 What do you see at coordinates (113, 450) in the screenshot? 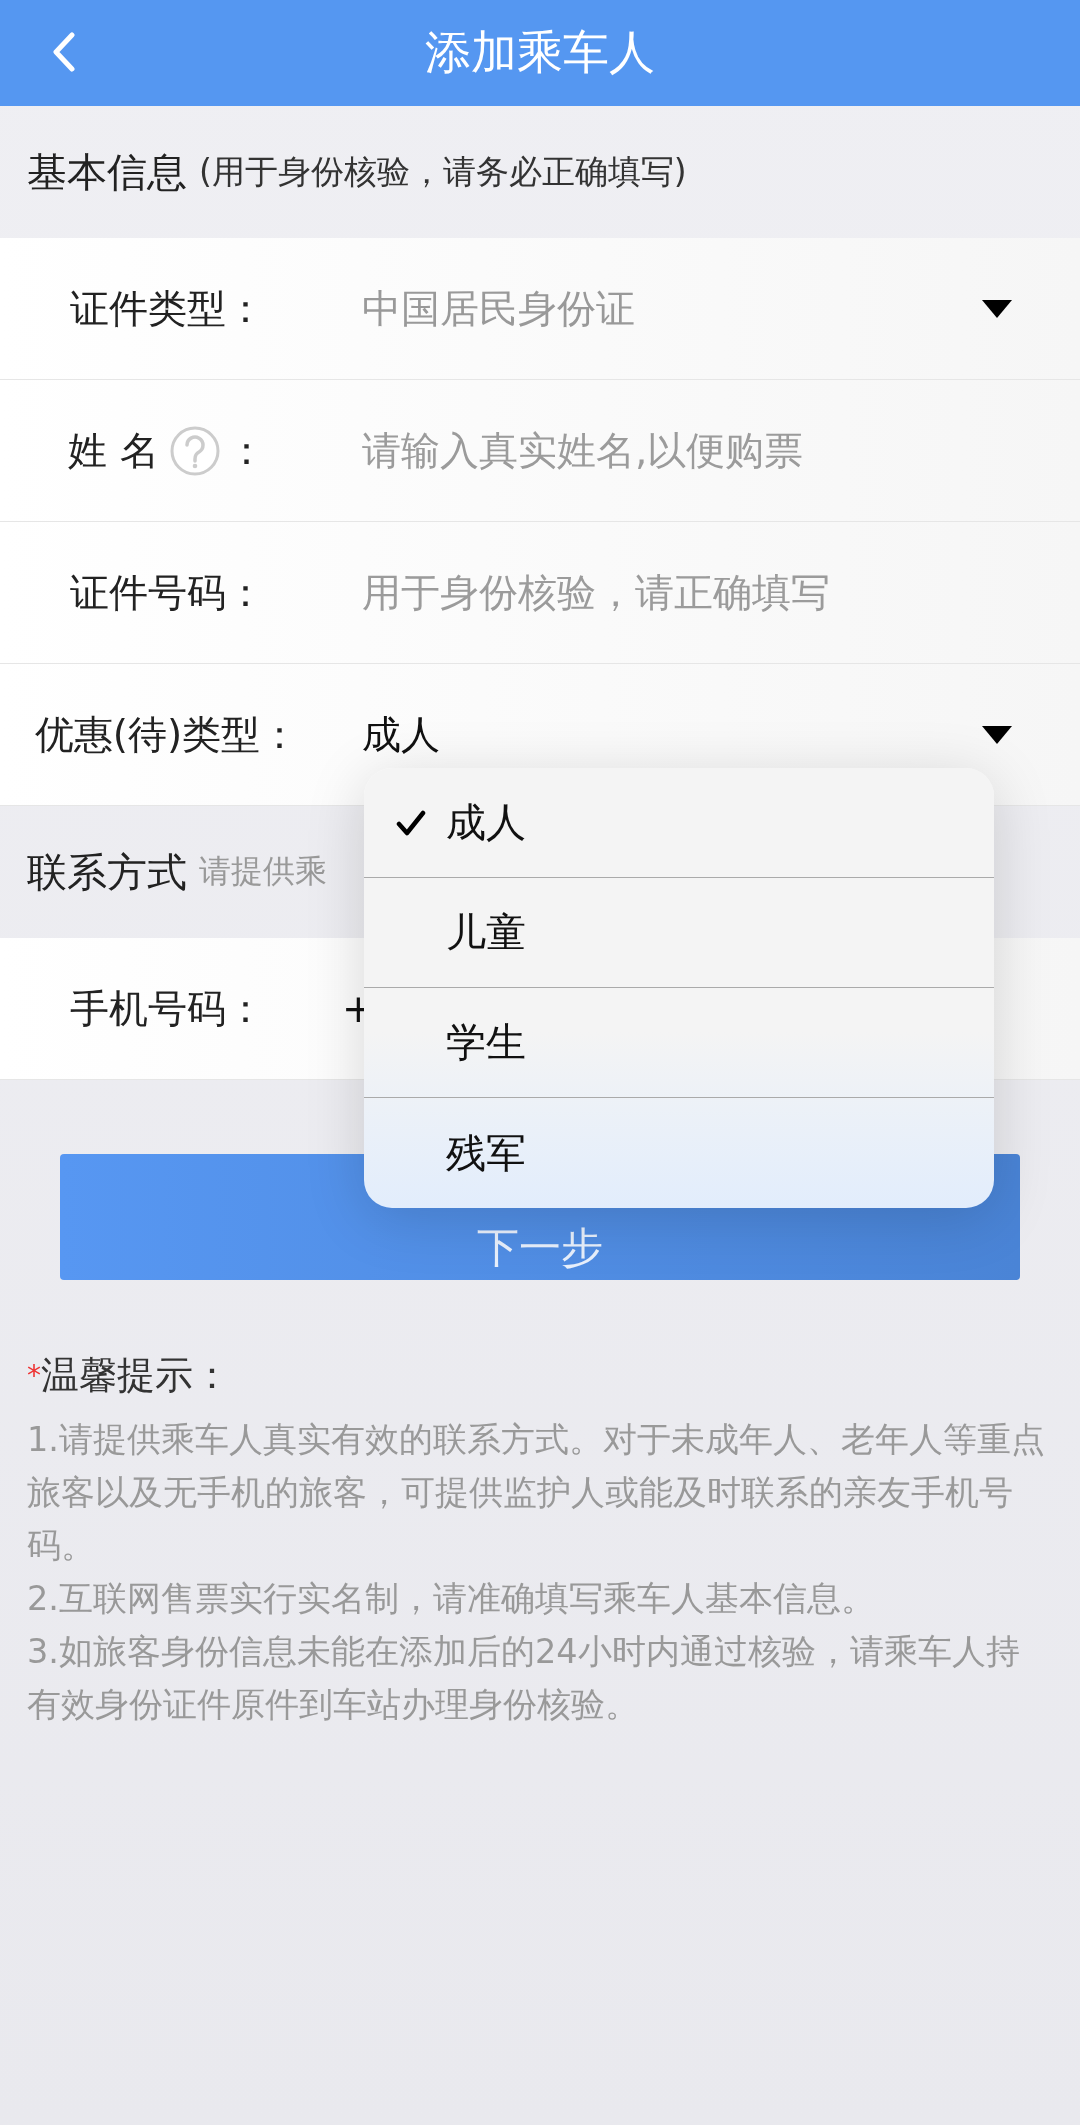
I see `field-label: 姓 名` at bounding box center [113, 450].